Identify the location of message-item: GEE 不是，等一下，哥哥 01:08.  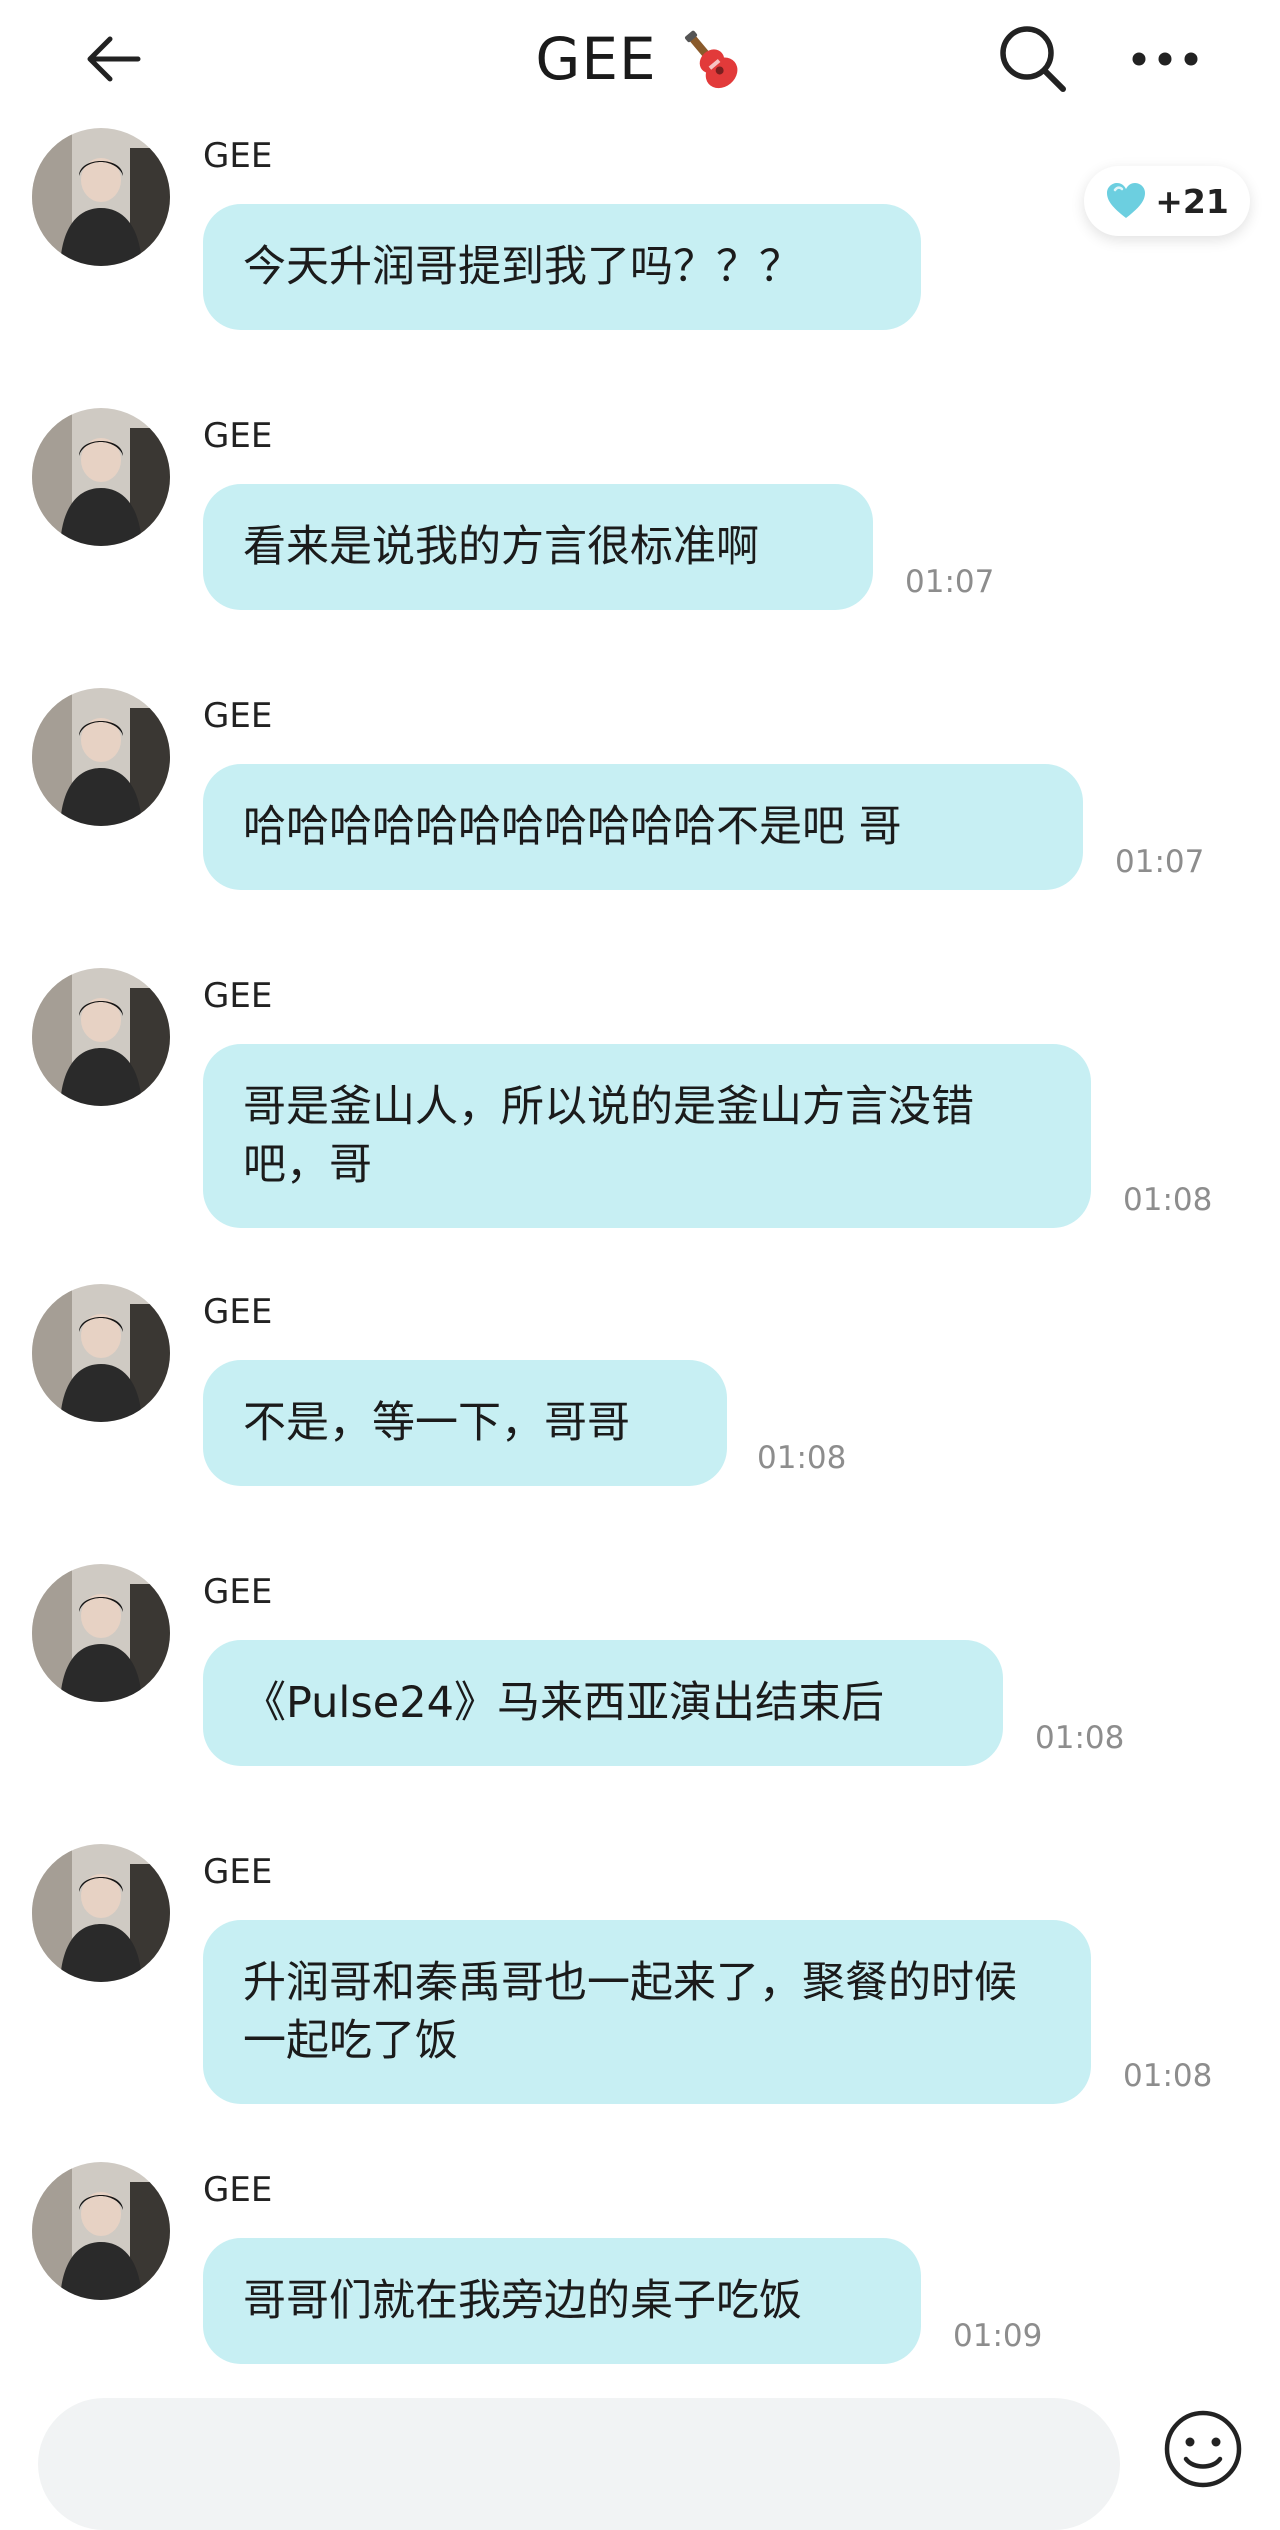
(640, 1394).